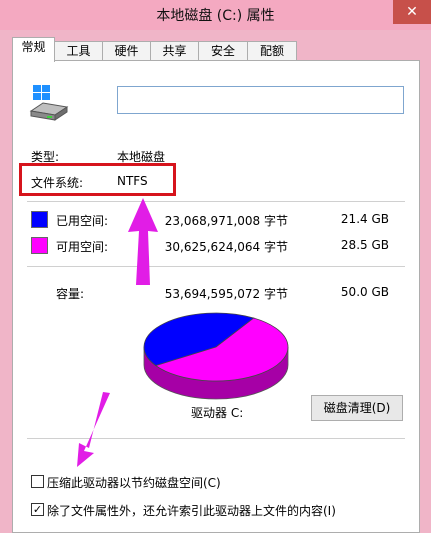 The image size is (431, 533). What do you see at coordinates (143, 241) in the screenshot?
I see `annotation-arrow-up` at bounding box center [143, 241].